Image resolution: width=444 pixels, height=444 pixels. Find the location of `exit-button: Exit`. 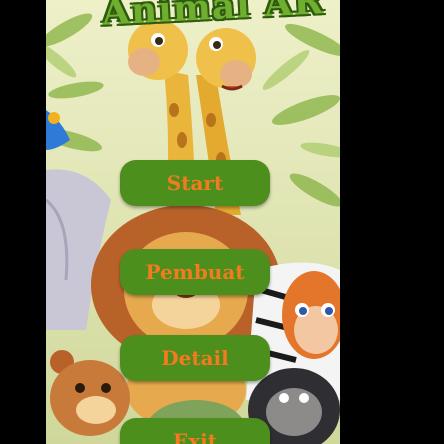

exit-button: Exit is located at coordinates (195, 431).